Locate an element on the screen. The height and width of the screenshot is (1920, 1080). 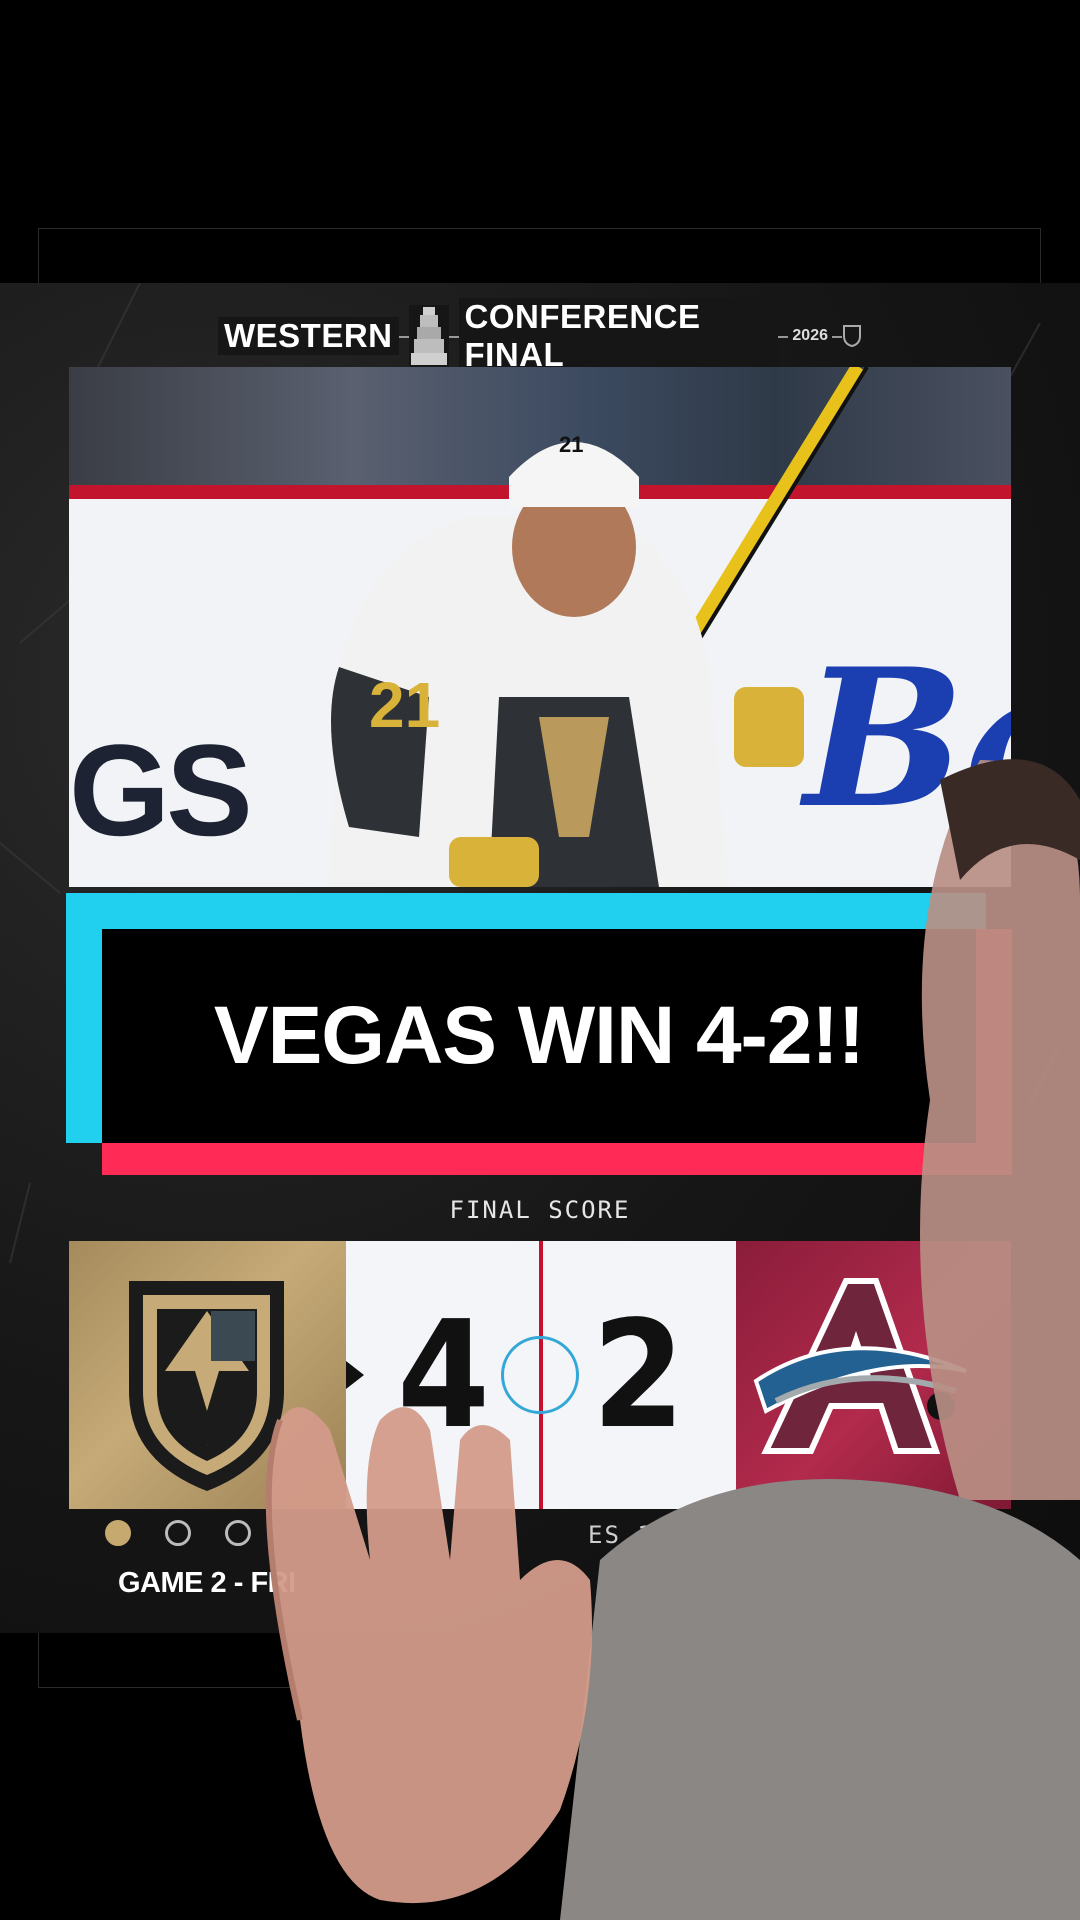
ice-score-panel: 4 2 is located at coordinates (541, 1375).